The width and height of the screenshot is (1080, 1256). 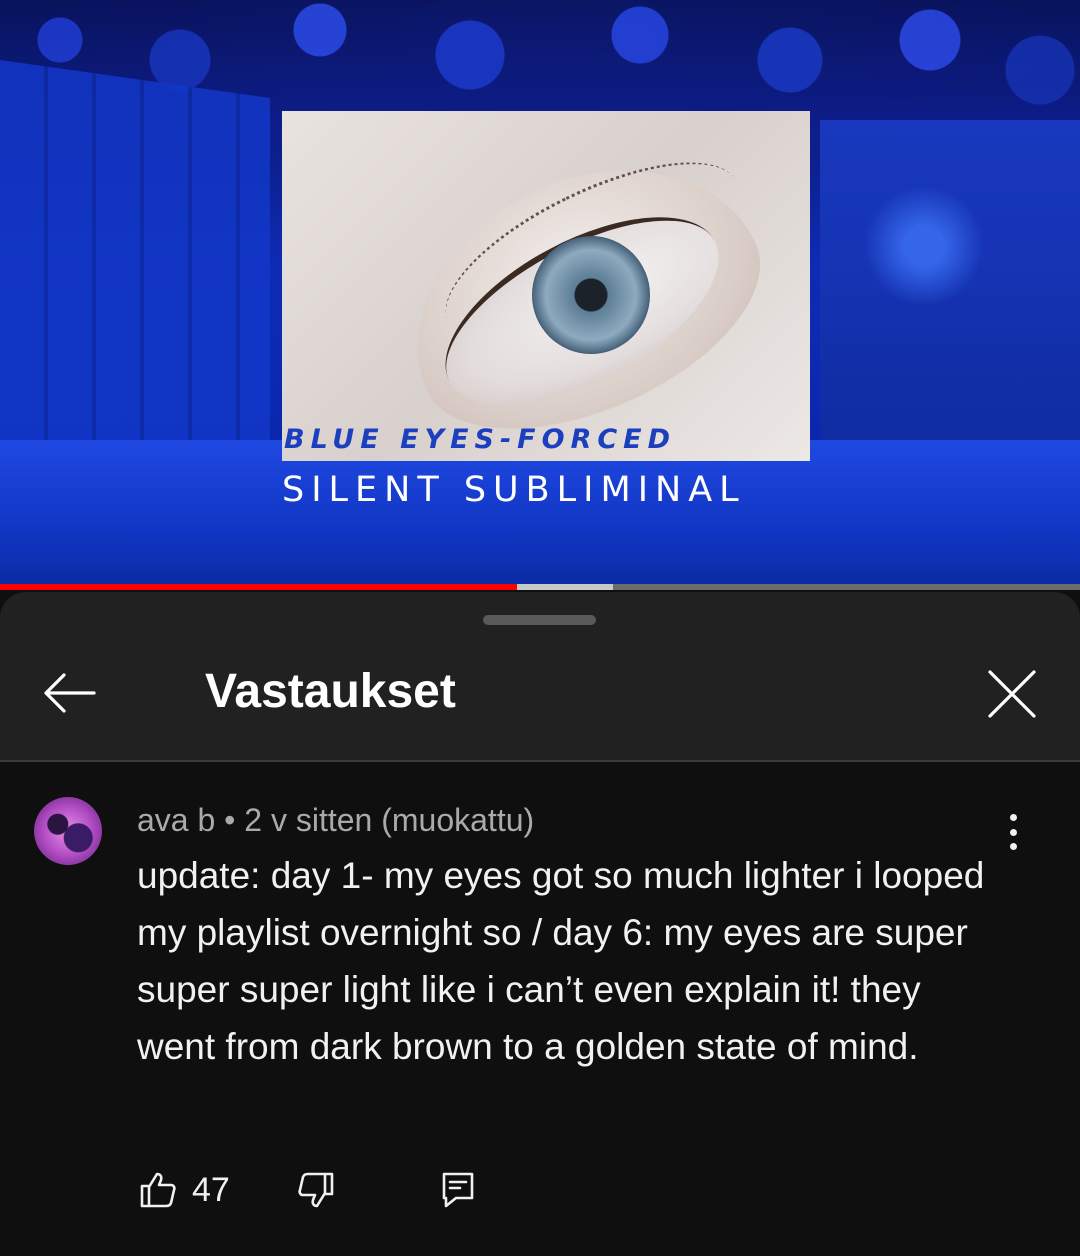 I want to click on dislike-button, so click(x=316, y=1190).